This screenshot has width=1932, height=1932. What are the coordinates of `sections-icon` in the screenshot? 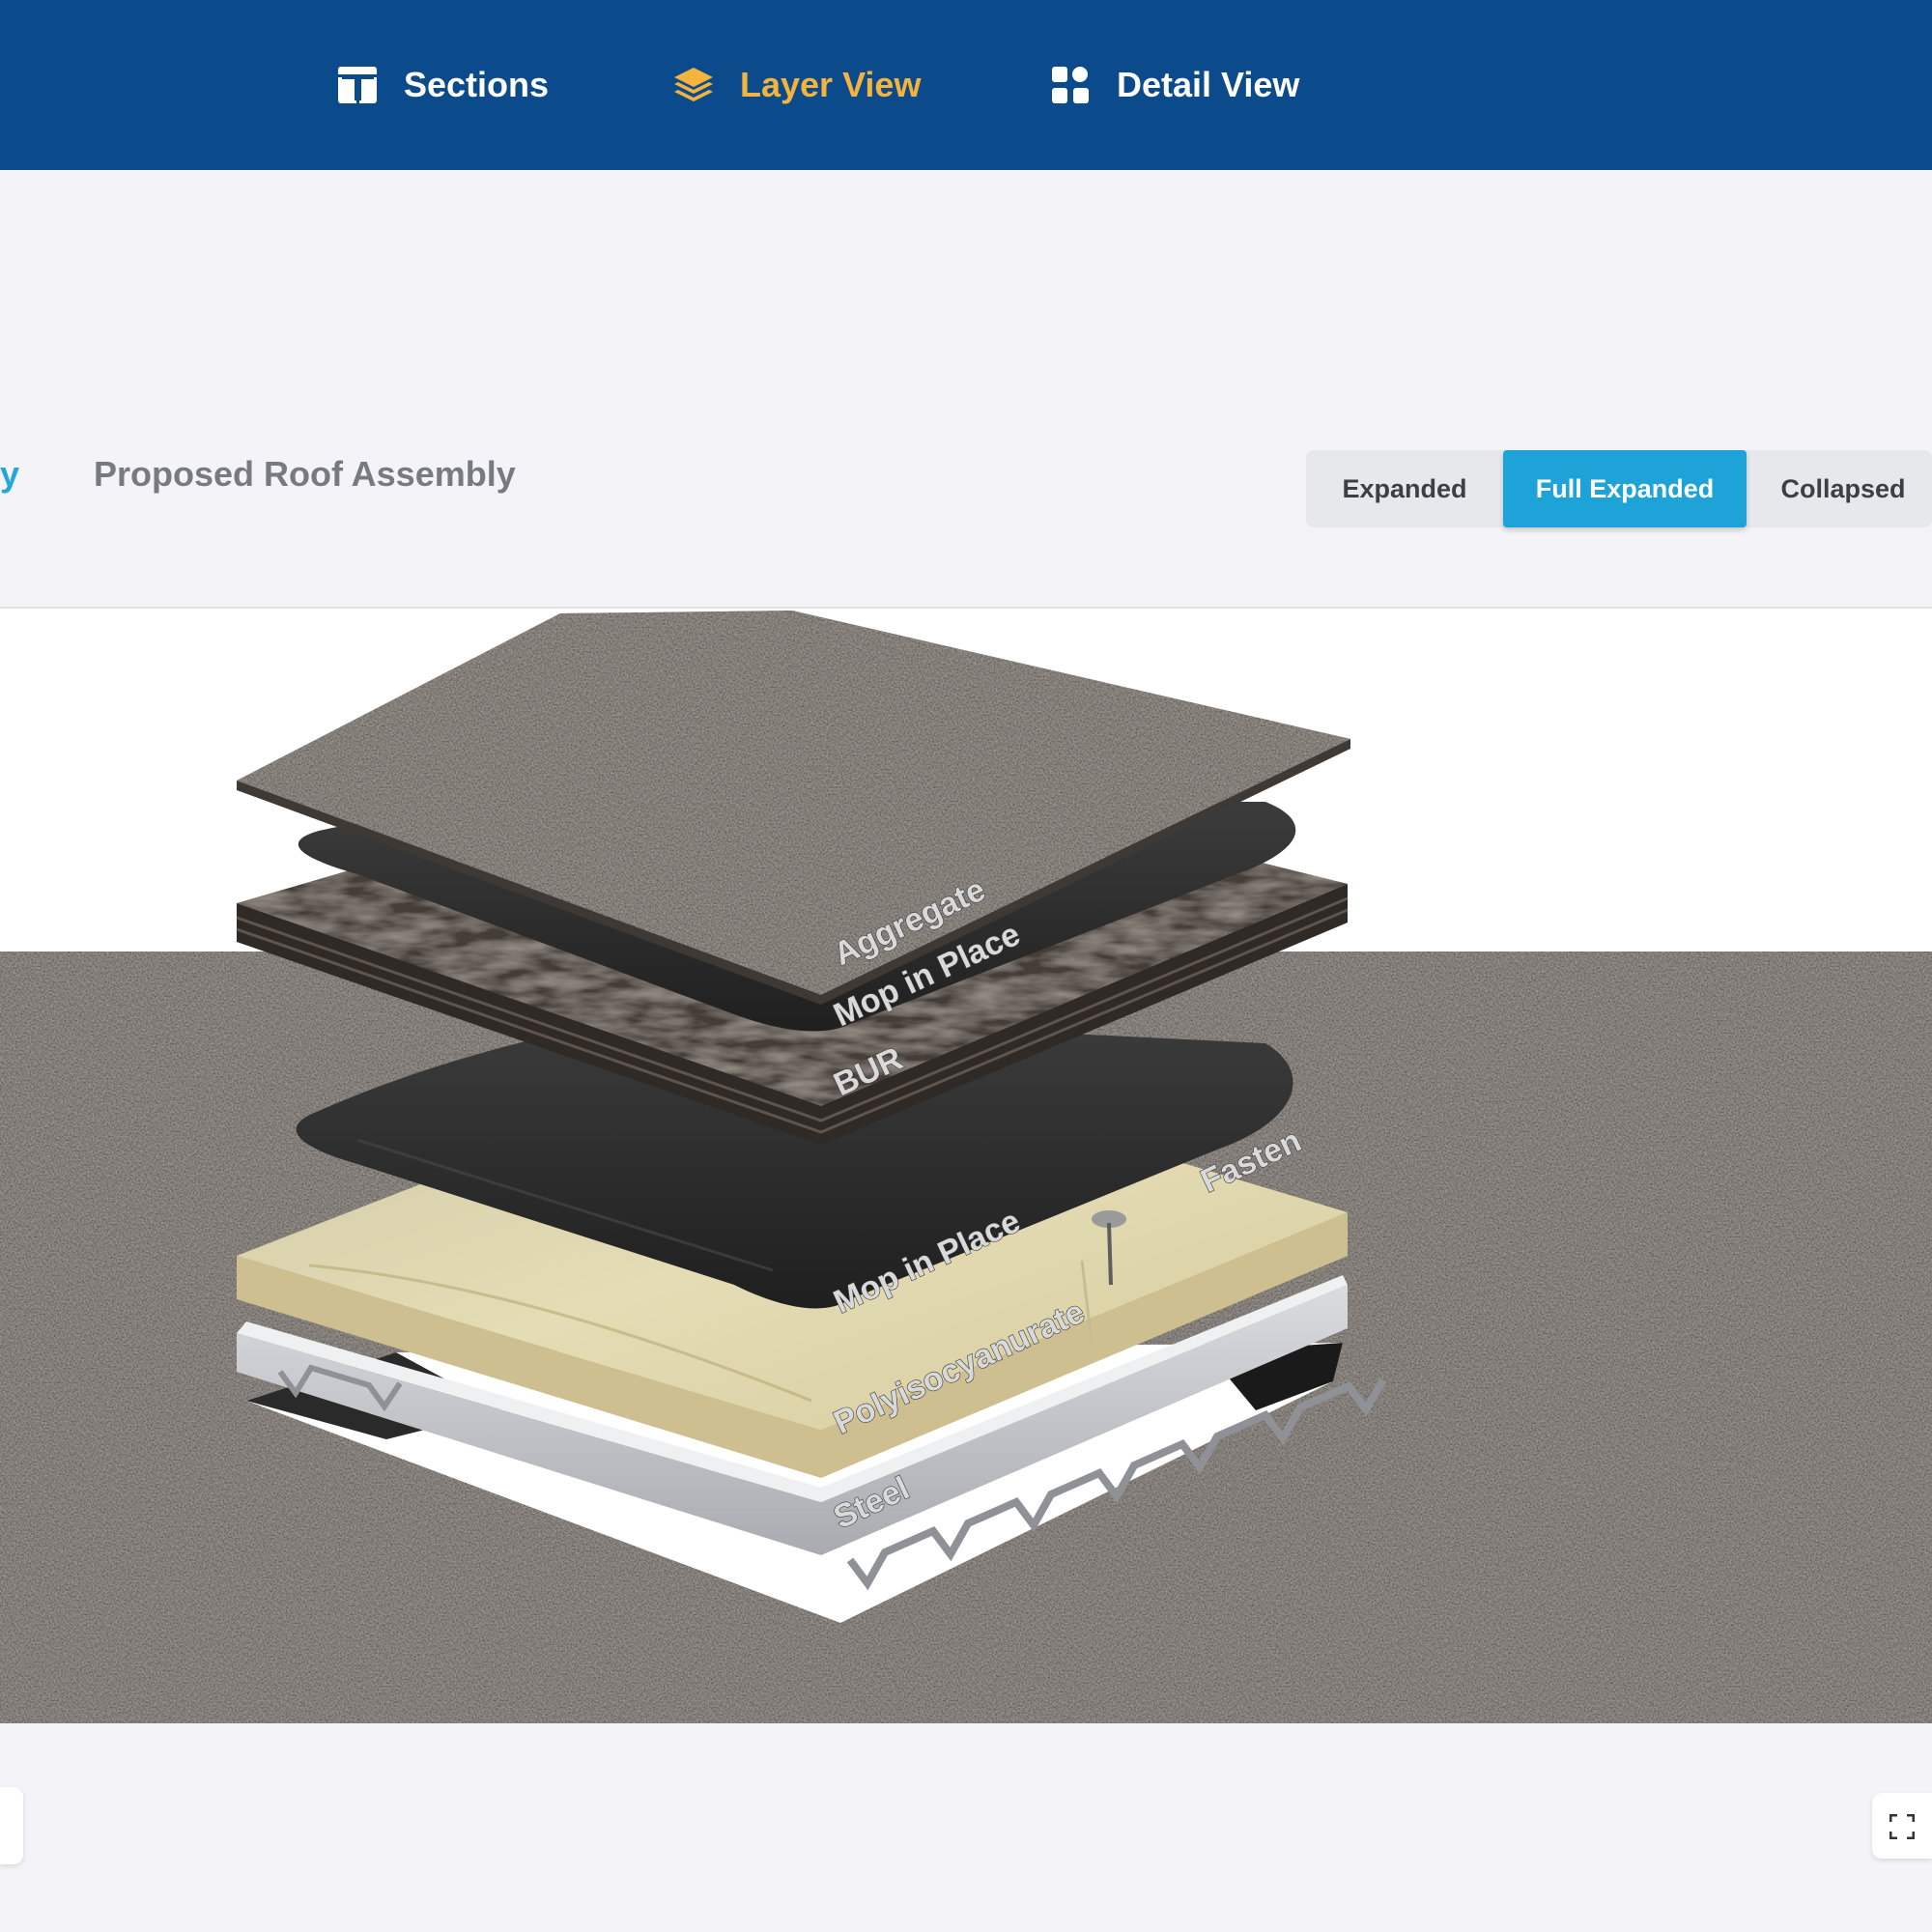 It's located at (357, 85).